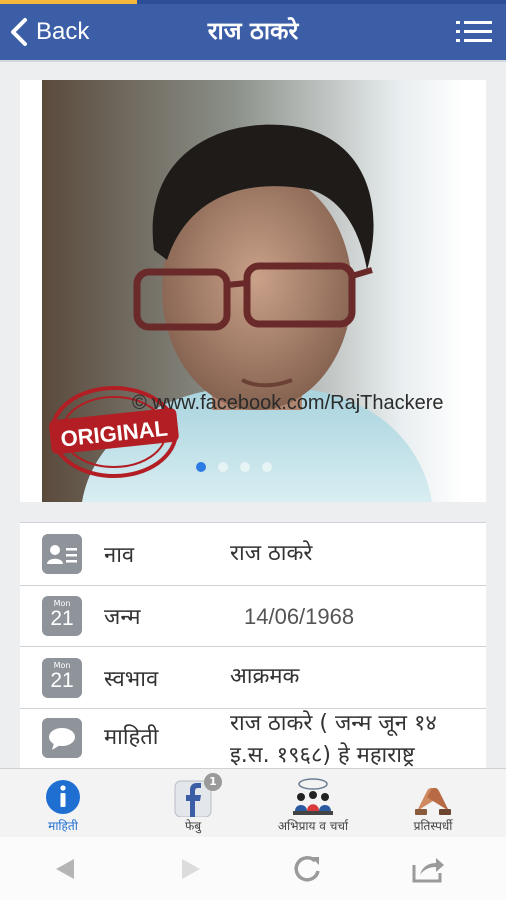 The width and height of the screenshot is (506, 900). What do you see at coordinates (62, 554) in the screenshot?
I see `contact-card-icon` at bounding box center [62, 554].